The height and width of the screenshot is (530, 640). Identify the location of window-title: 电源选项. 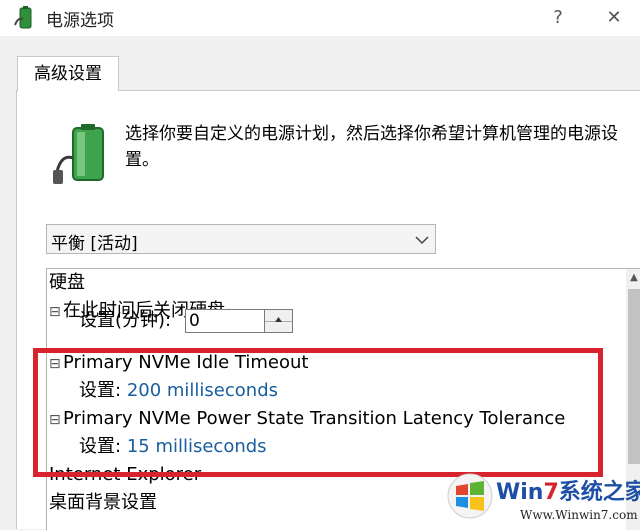
(80, 21).